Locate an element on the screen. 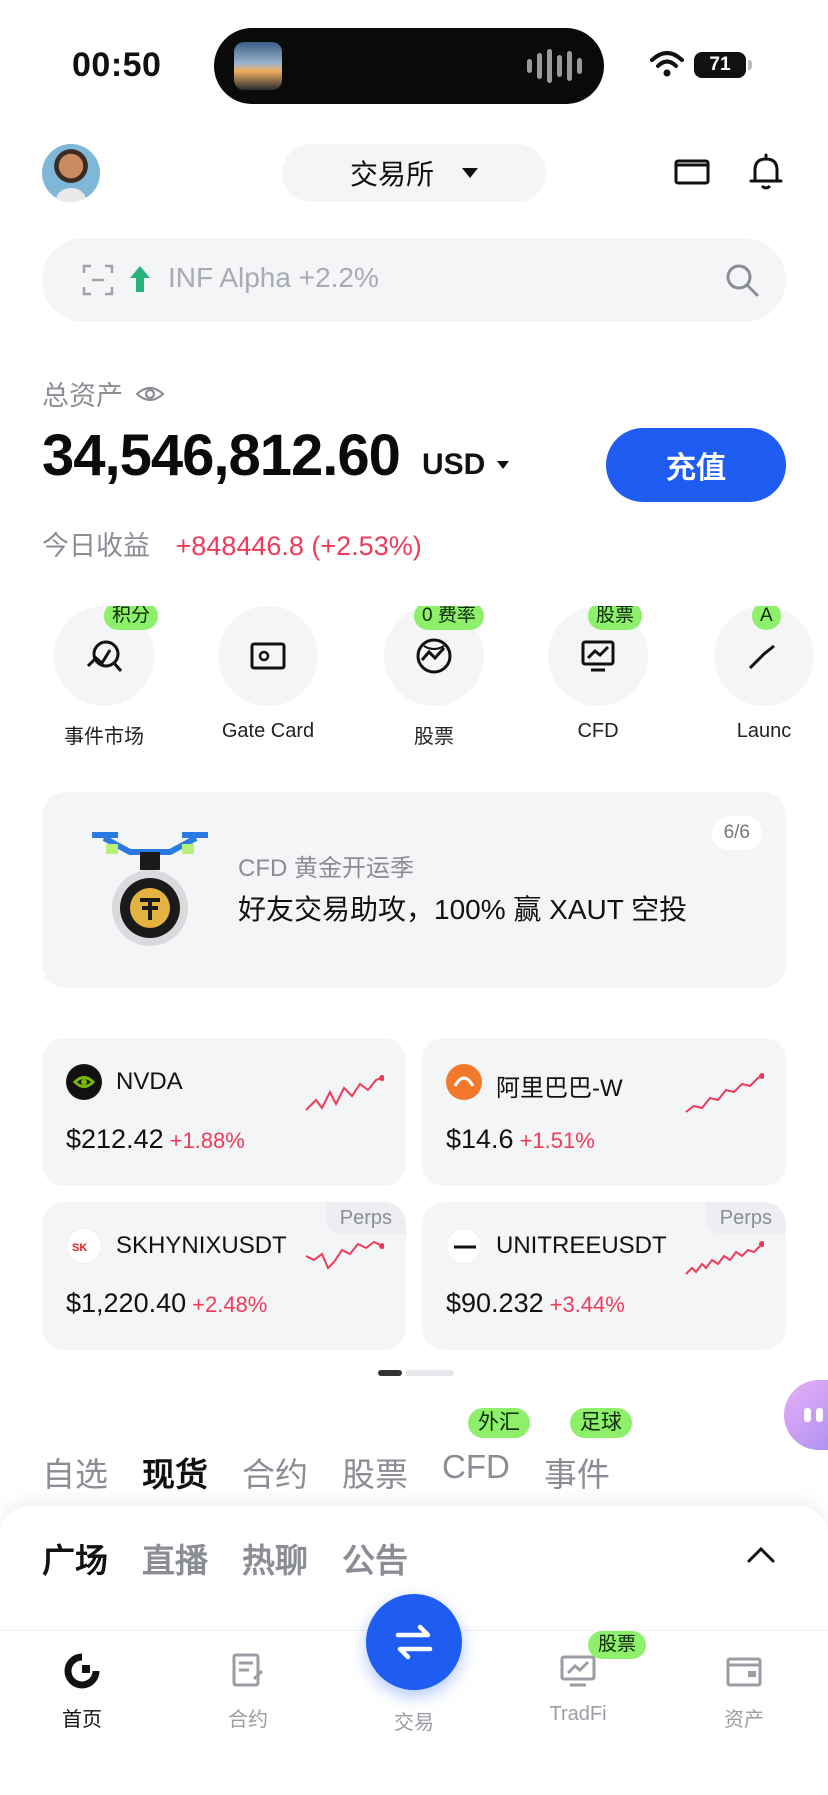 The height and width of the screenshot is (1795, 828). search-icon is located at coordinates (742, 280).